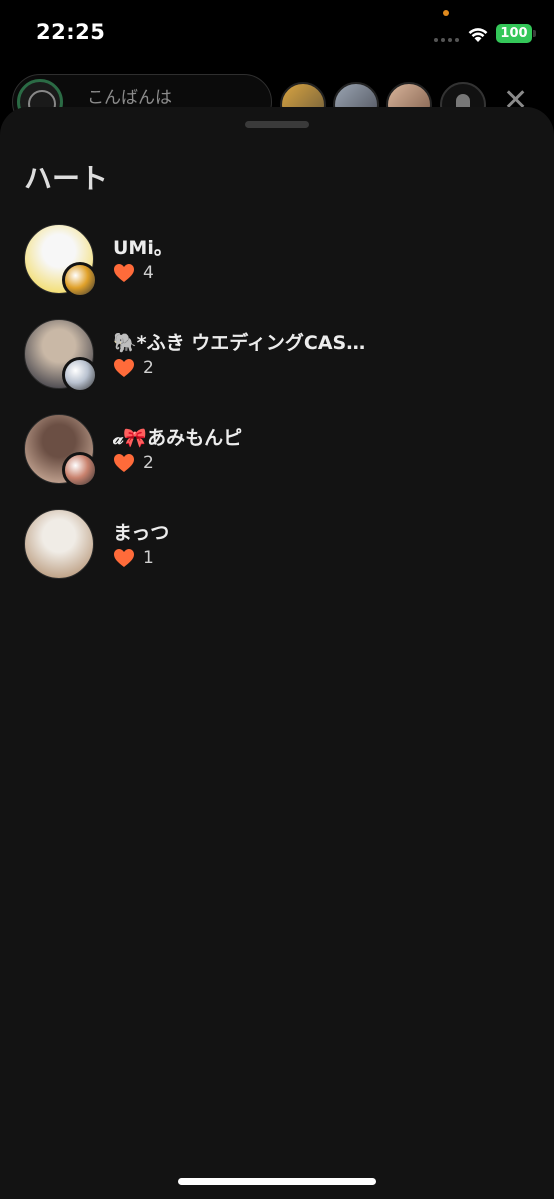  Describe the element at coordinates (148, 273) in the screenshot. I see `heart-count-value: 4` at that location.